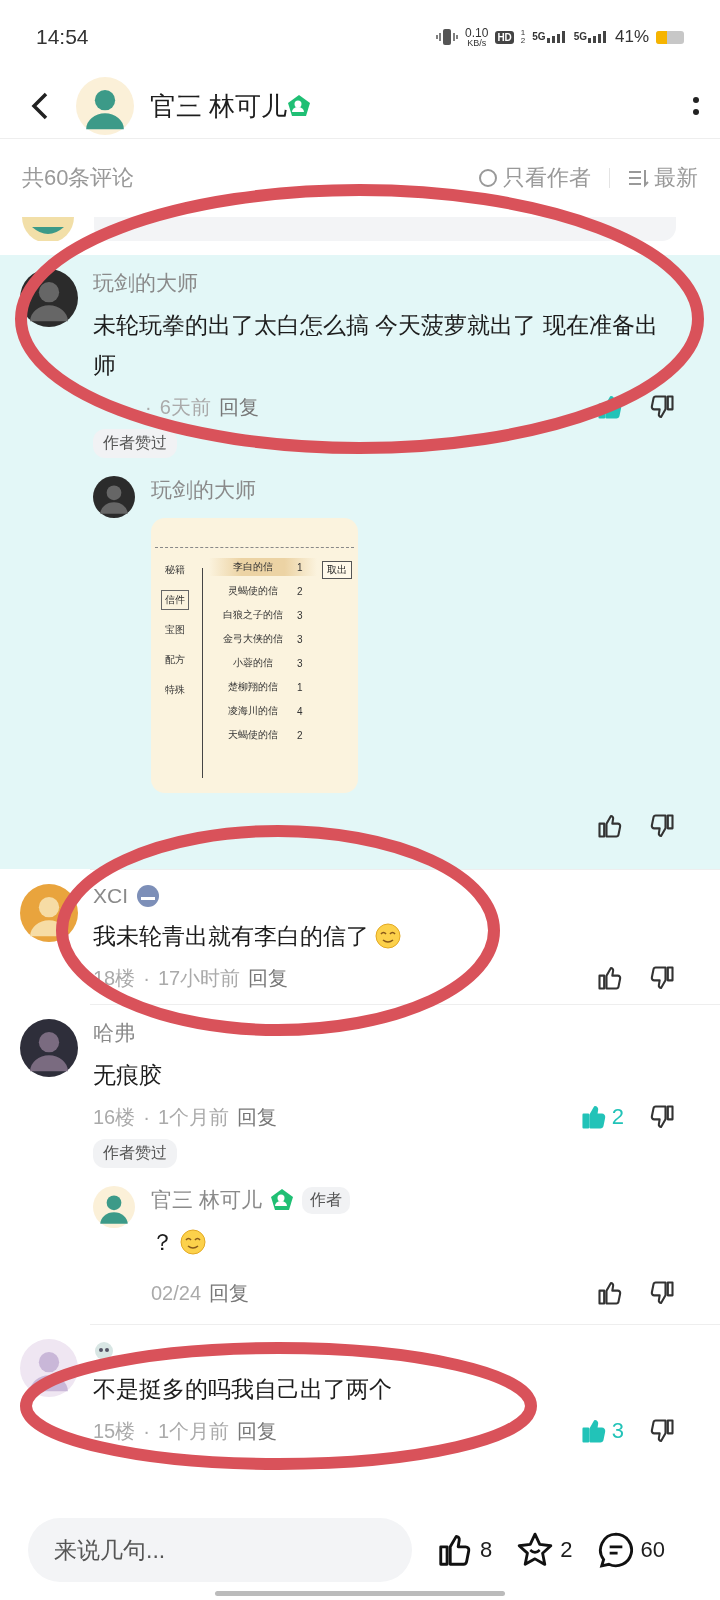  What do you see at coordinates (504, 37) in the screenshot?
I see `hd-label: HD` at bounding box center [504, 37].